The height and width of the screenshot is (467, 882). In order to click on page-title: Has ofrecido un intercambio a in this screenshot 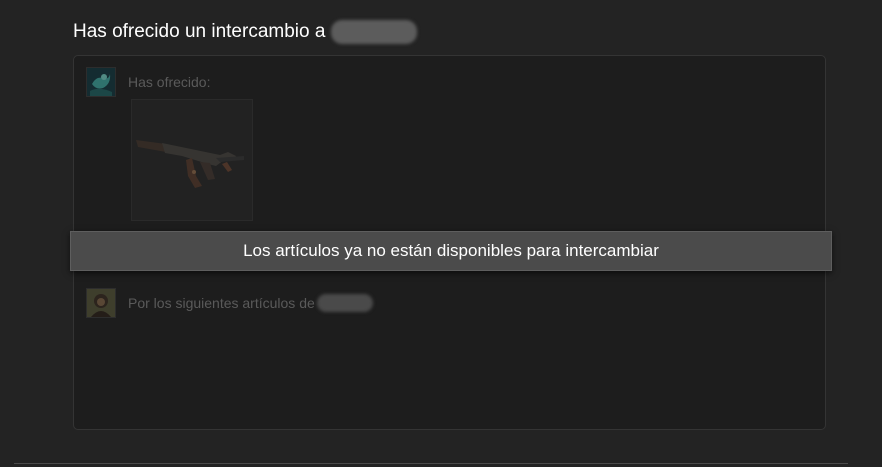, I will do `click(199, 31)`.